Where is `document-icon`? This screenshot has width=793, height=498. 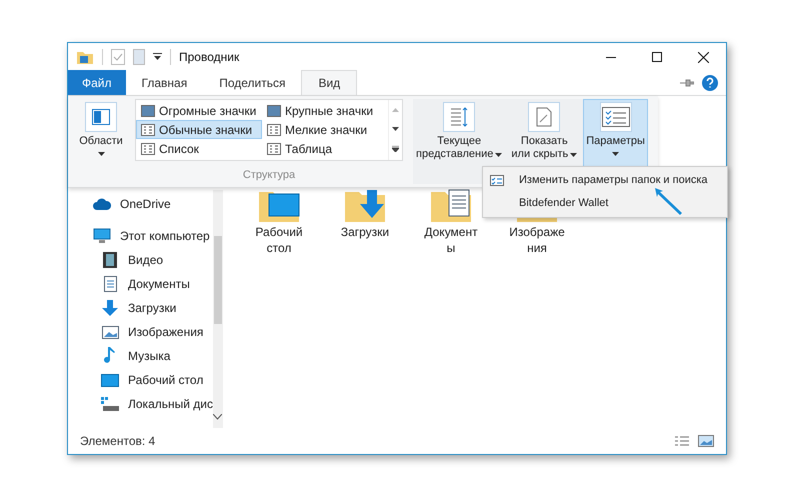 document-icon is located at coordinates (110, 284).